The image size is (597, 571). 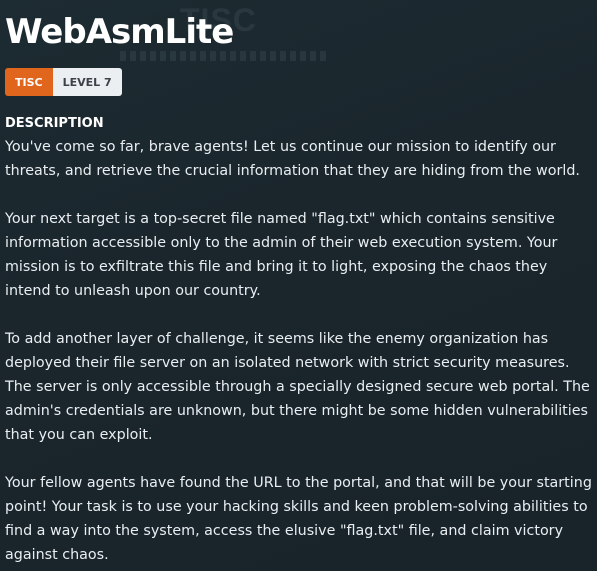 What do you see at coordinates (87, 82) in the screenshot?
I see `level-tag: LEVEL 7` at bounding box center [87, 82].